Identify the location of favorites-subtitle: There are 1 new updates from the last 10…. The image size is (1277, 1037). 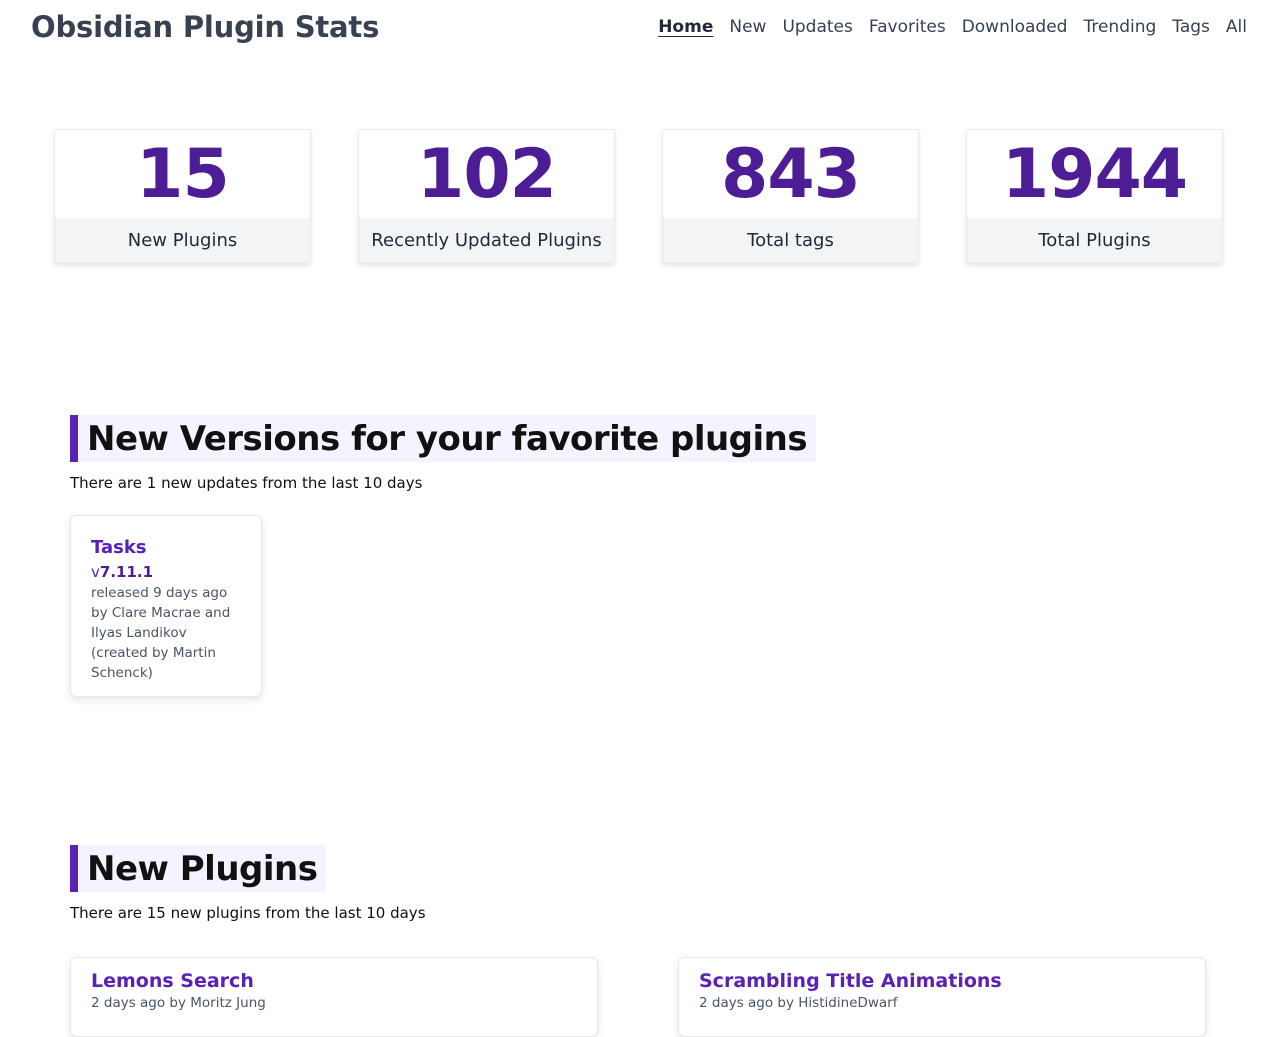
(246, 483).